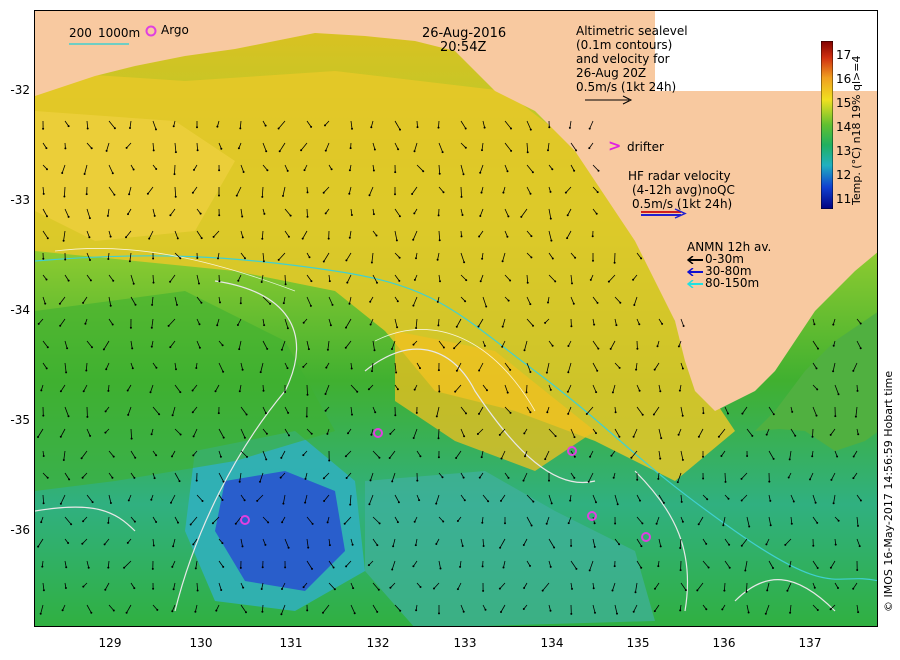  What do you see at coordinates (856, 130) in the screenshot?
I see `colorbar-label: Temp. (°C) n18 19% ql>=4` at bounding box center [856, 130].